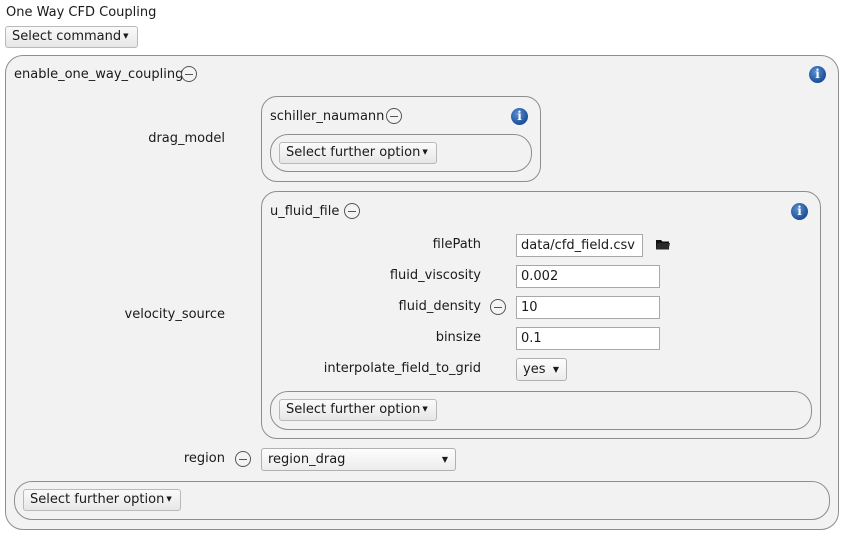 The height and width of the screenshot is (535, 845). Describe the element at coordinates (402, 368) in the screenshot. I see `interpolate-field-to-grid-label: interpolate_field_to_grid` at that location.